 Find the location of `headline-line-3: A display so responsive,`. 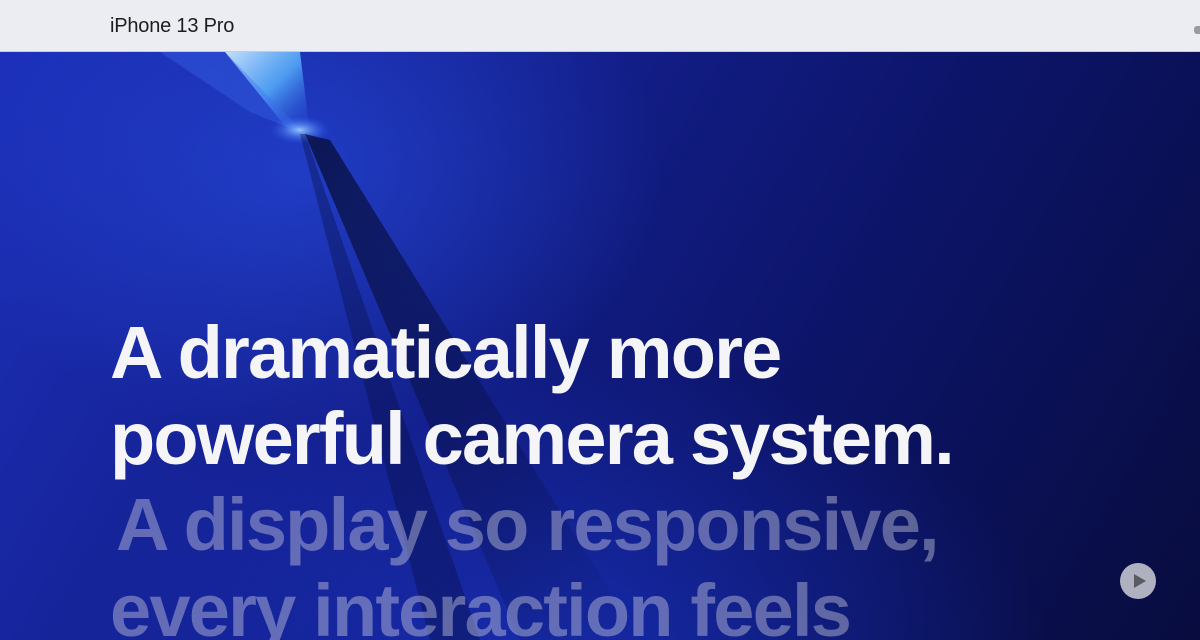

headline-line-3: A display so responsive, is located at coordinates (528, 524).